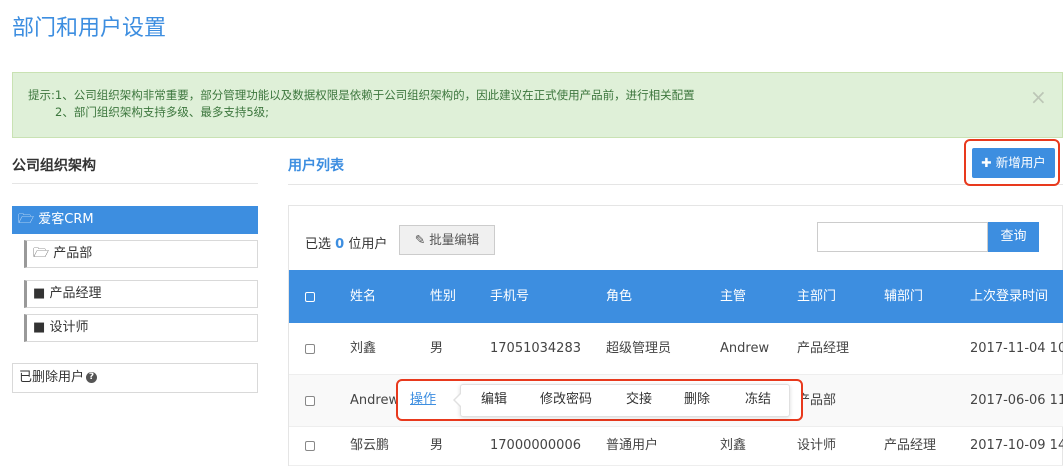 The width and height of the screenshot is (1063, 472). I want to click on sidebar-title: 公司组织架构, so click(54, 166).